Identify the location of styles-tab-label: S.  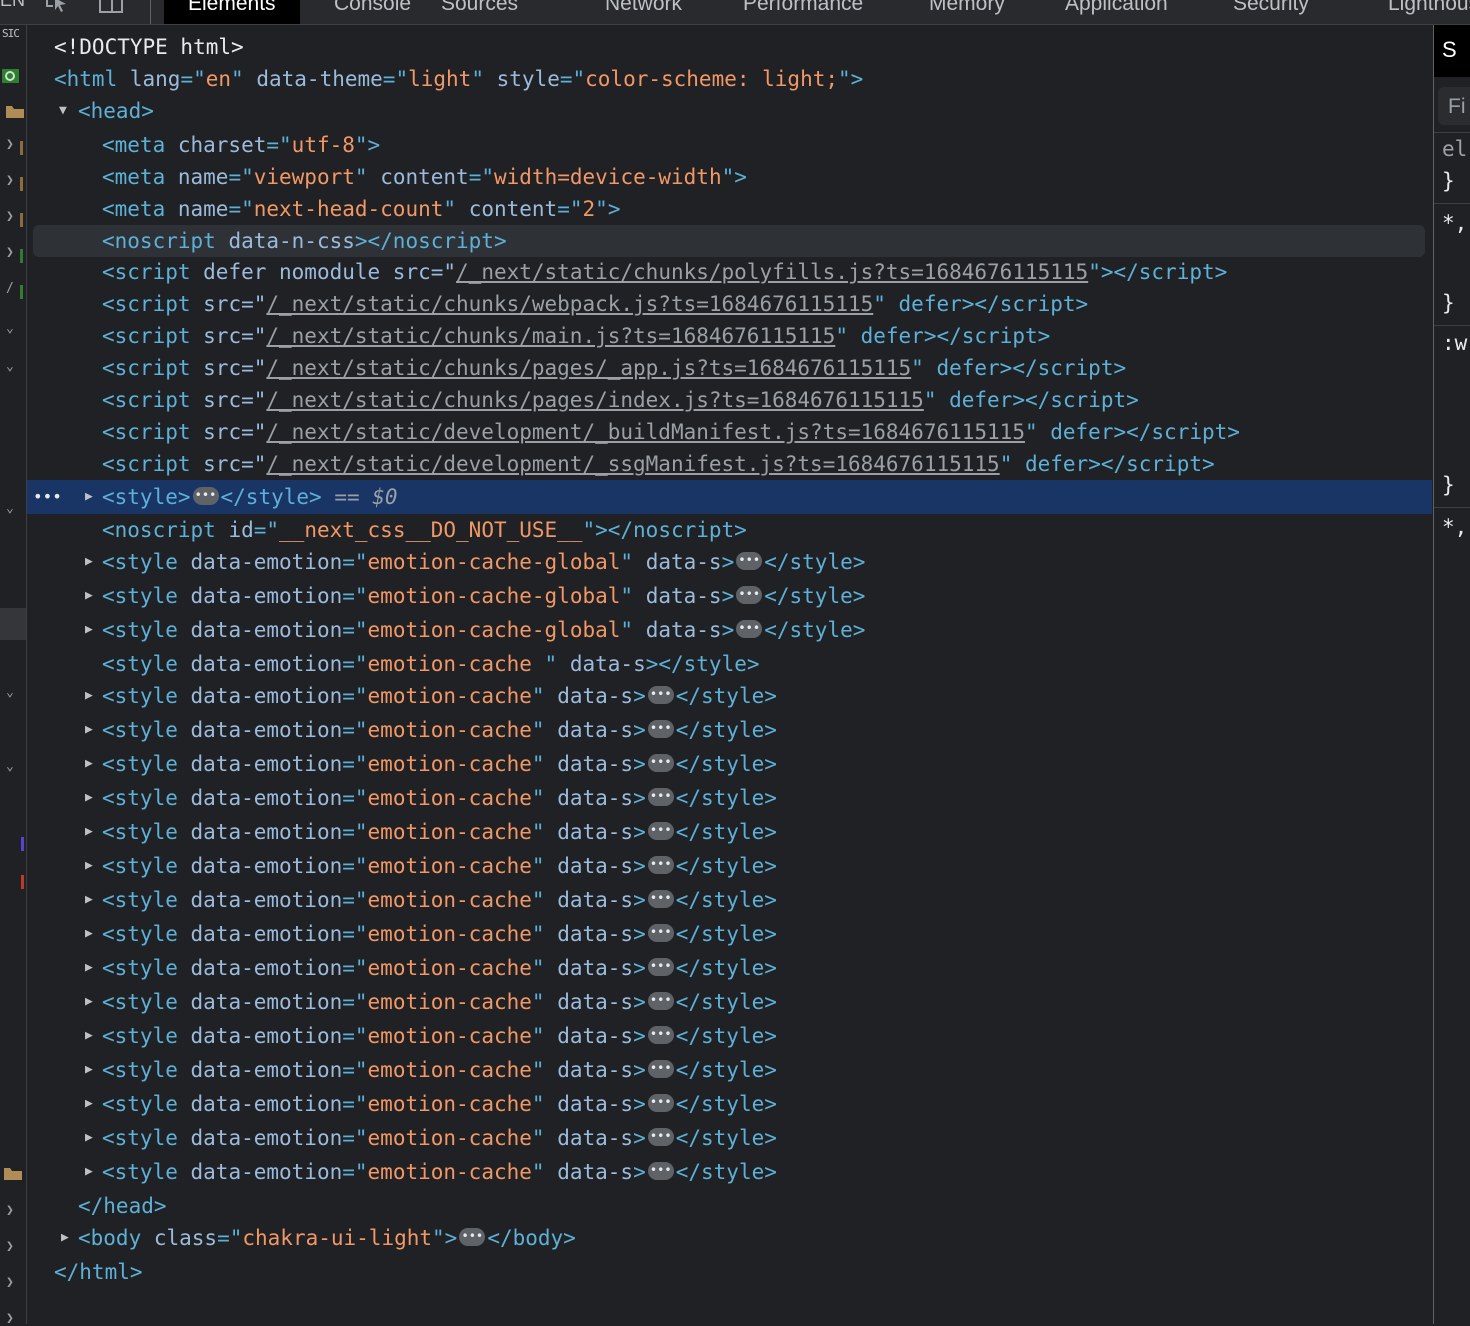
(1449, 50).